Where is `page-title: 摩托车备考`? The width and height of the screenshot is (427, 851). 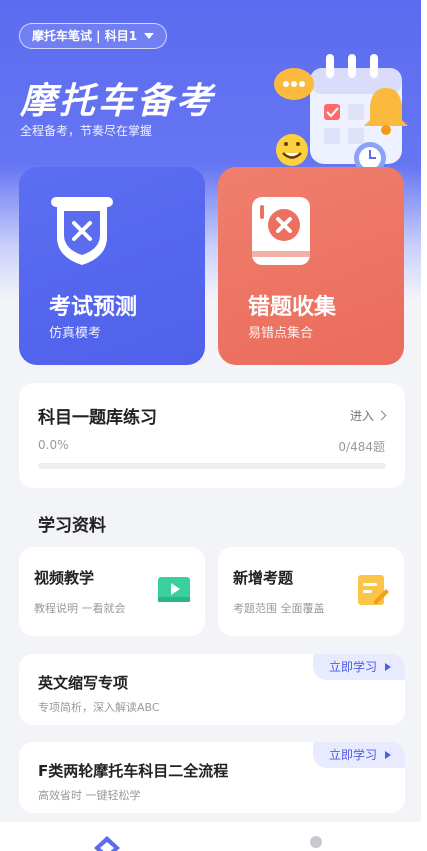 page-title: 摩托车备考 is located at coordinates (118, 101).